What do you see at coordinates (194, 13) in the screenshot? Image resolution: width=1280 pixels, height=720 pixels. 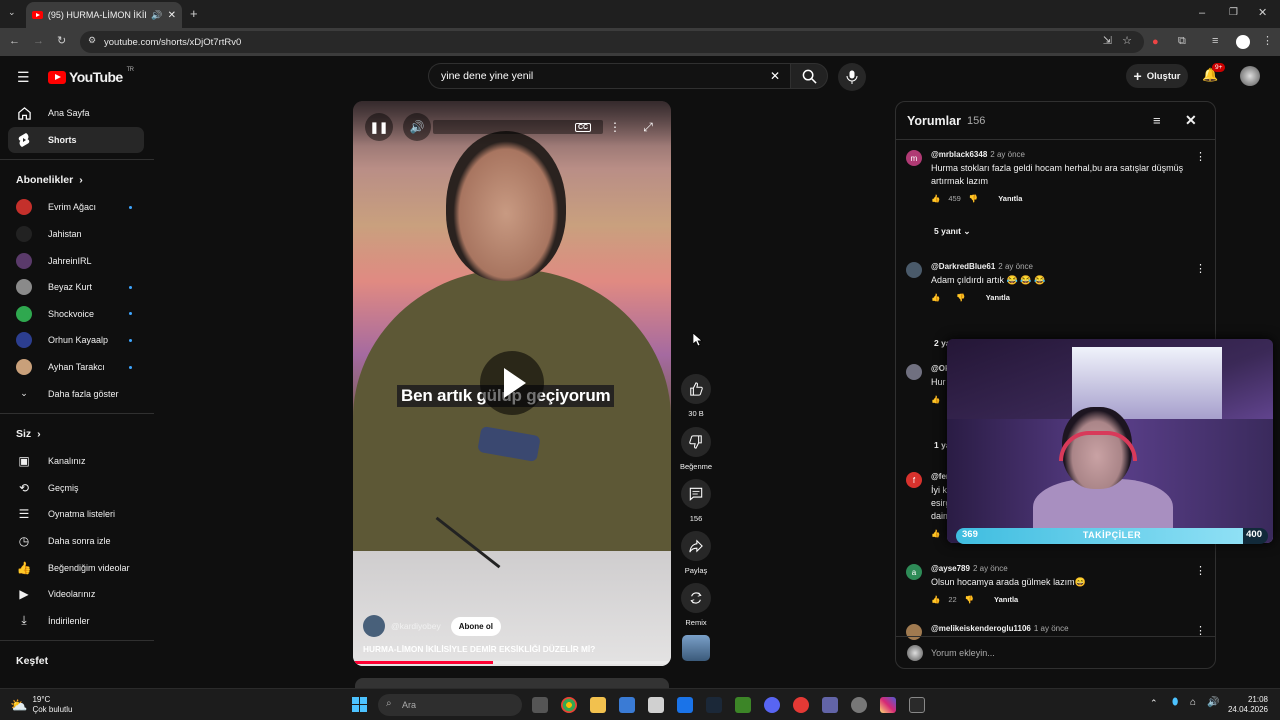 I see `new-tab-icon: +` at bounding box center [194, 13].